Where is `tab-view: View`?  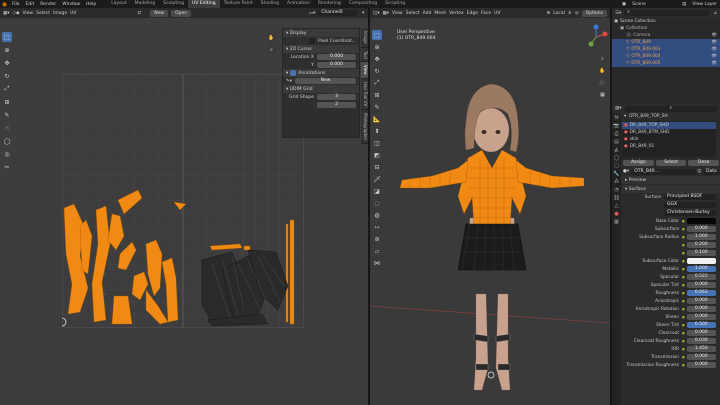 tab-view: View is located at coordinates (364, 70).